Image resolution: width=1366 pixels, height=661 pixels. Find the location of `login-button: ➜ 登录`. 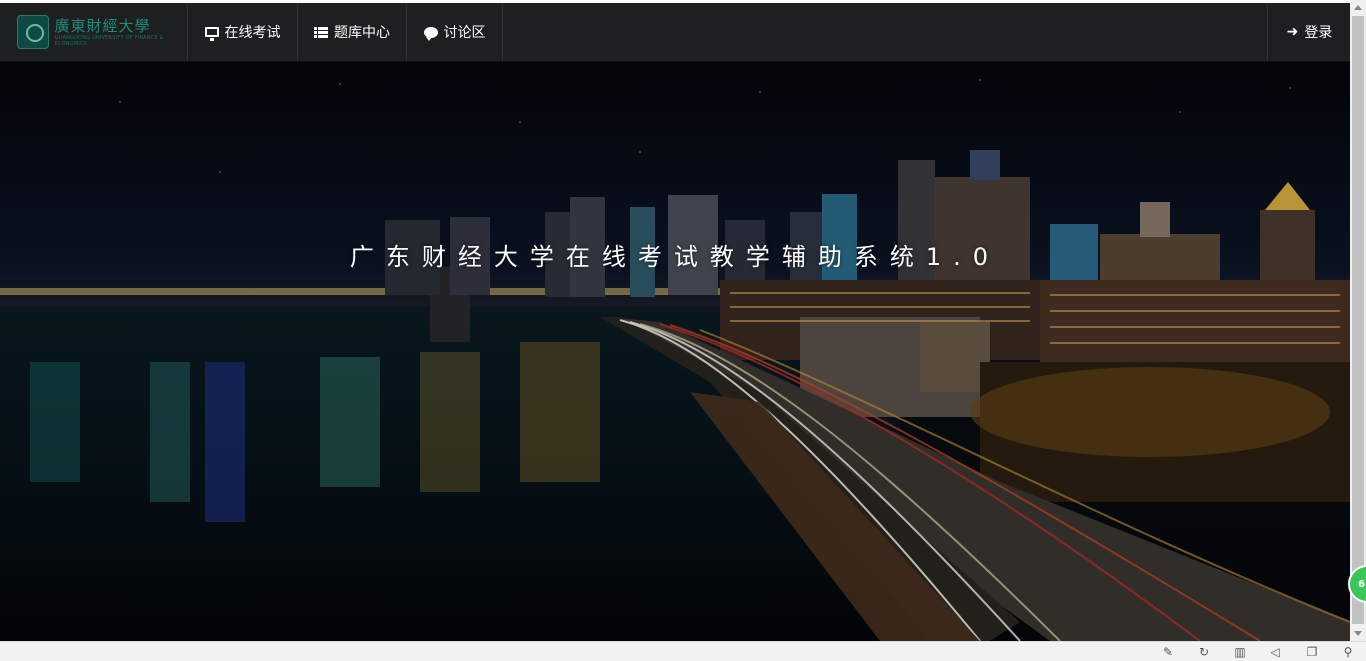

login-button: ➜ 登录 is located at coordinates (1309, 32).